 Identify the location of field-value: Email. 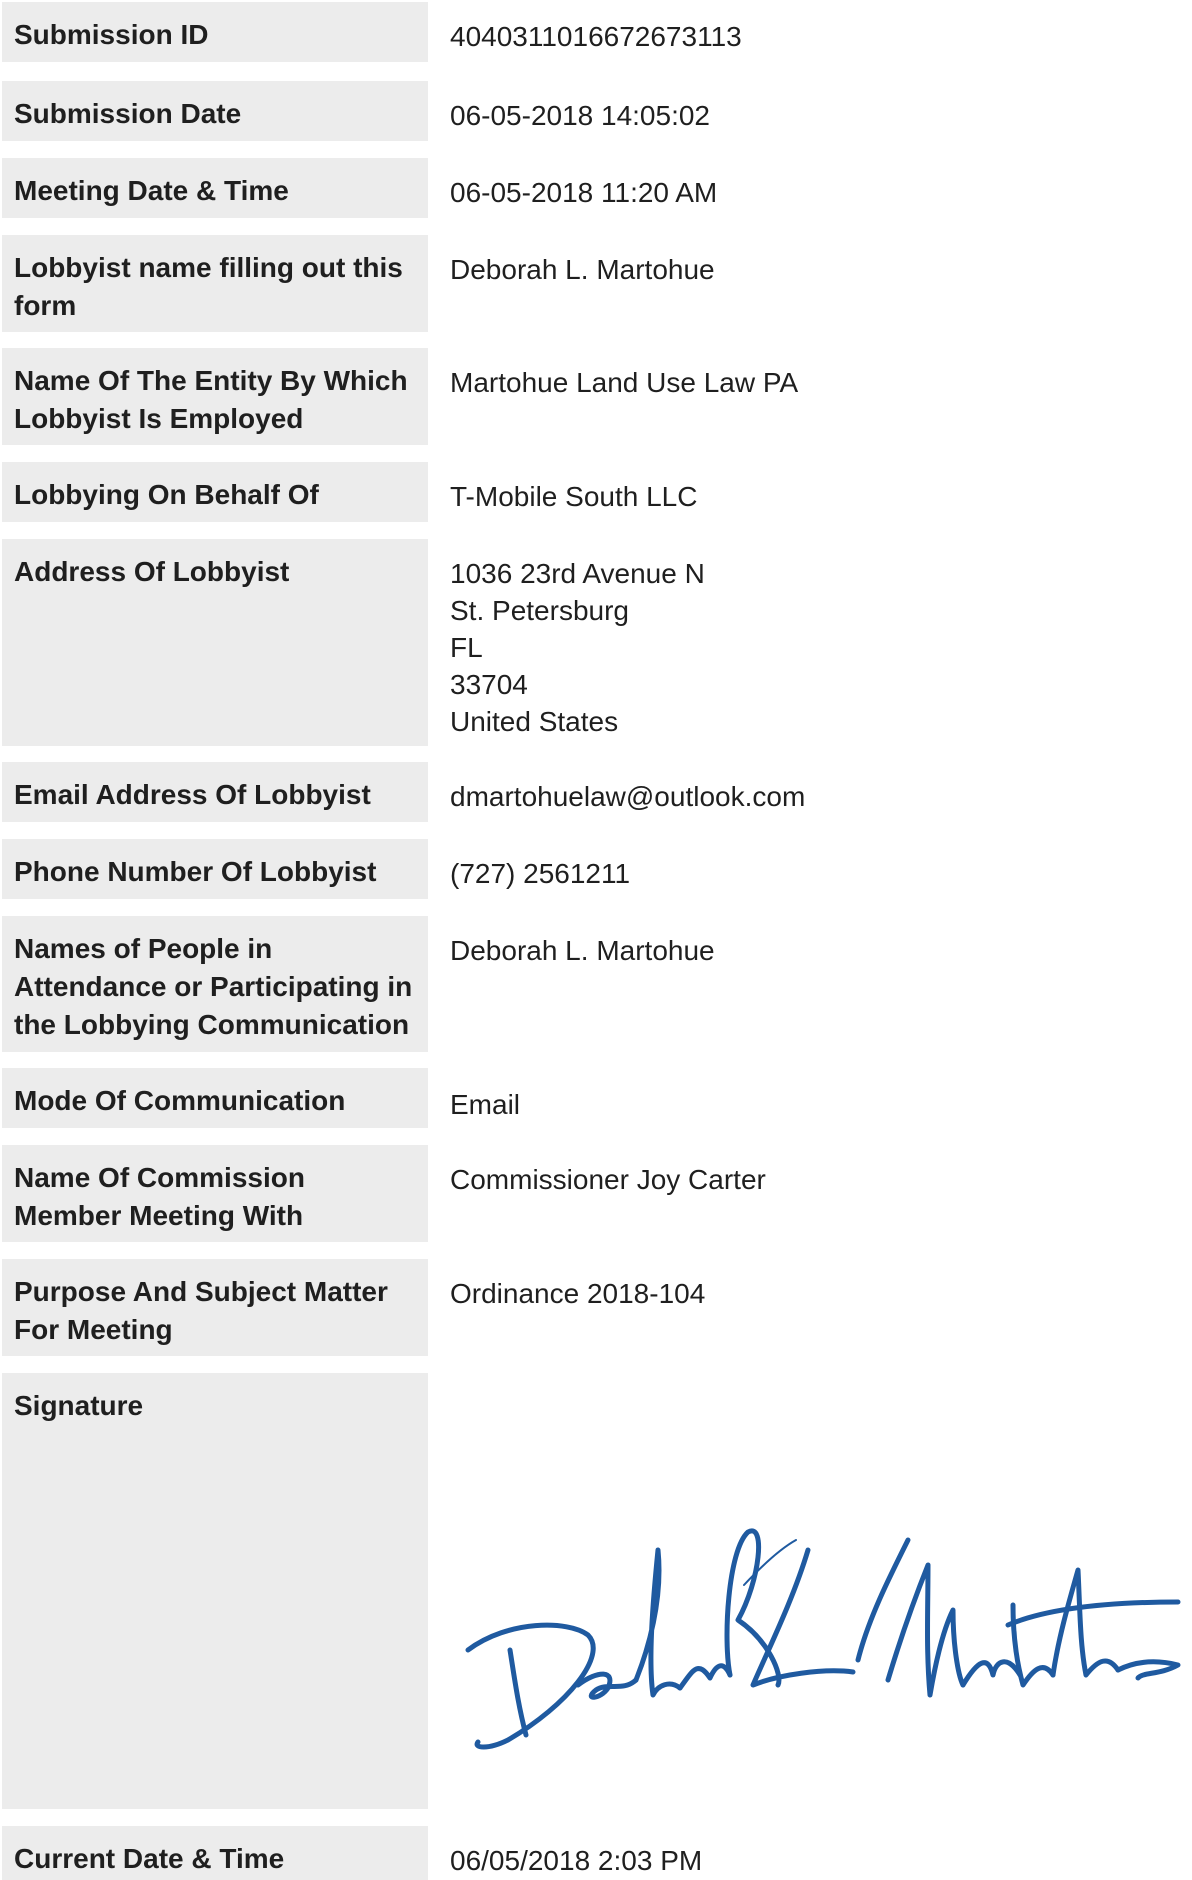
(485, 1104).